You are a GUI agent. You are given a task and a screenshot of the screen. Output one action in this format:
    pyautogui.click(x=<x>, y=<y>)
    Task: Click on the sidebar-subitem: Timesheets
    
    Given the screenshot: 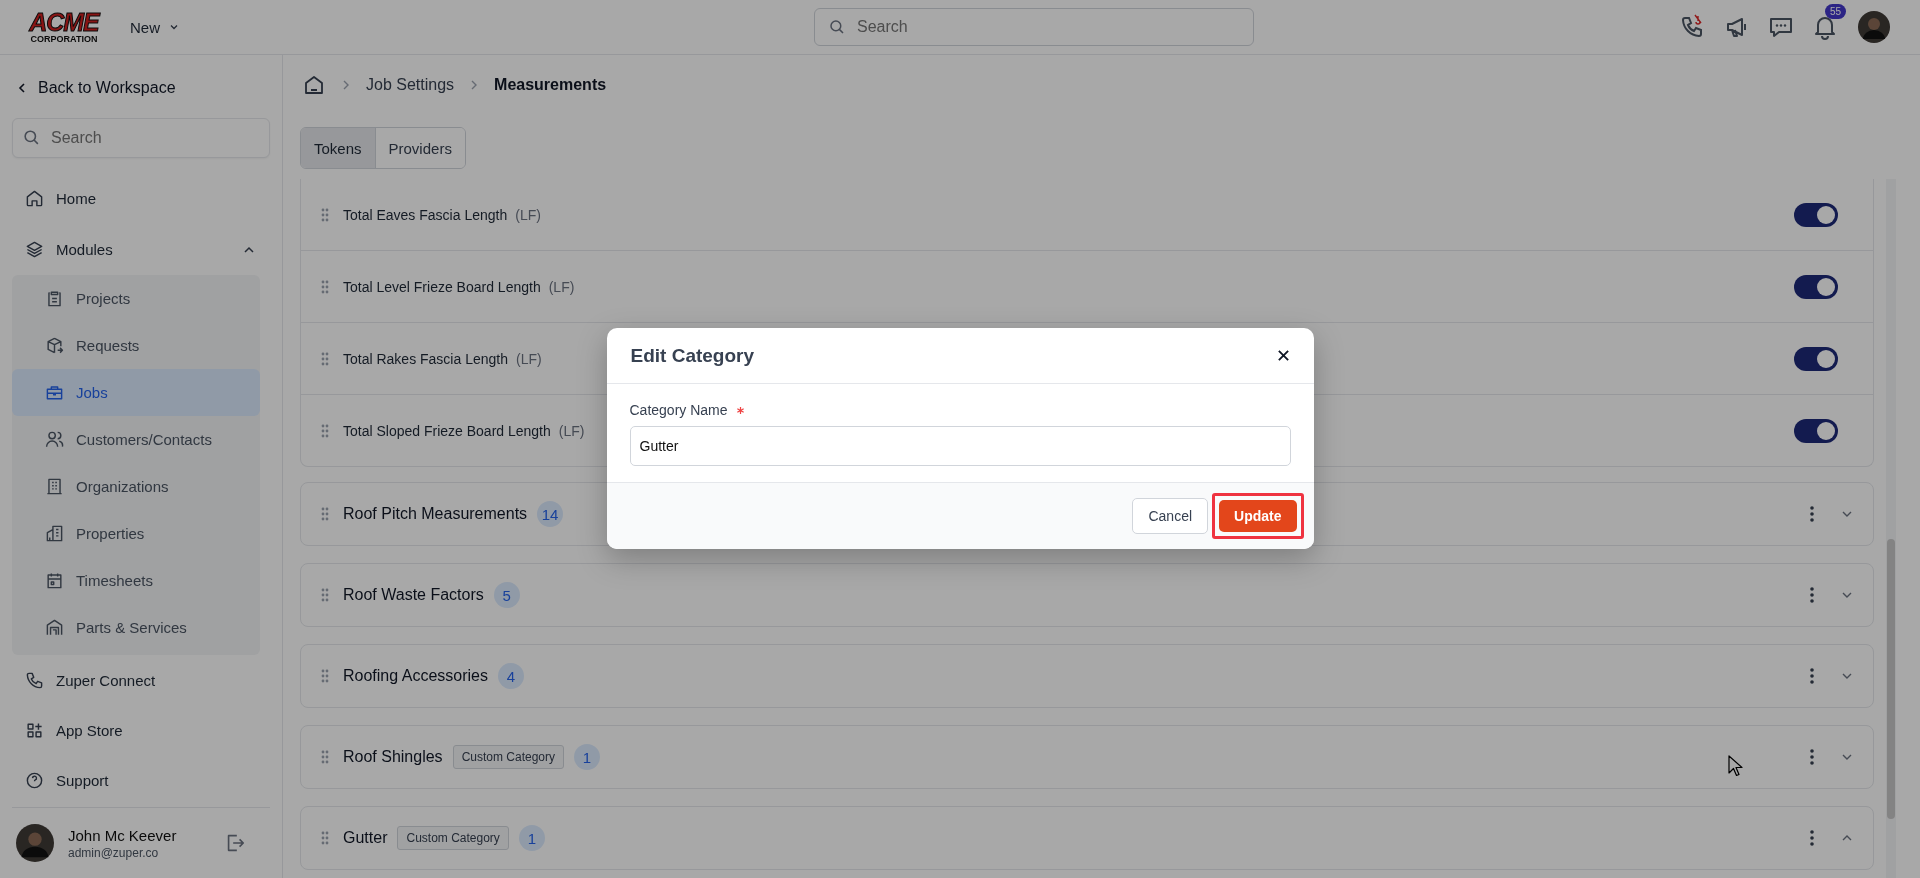 What is the action you would take?
    pyautogui.click(x=136, y=580)
    